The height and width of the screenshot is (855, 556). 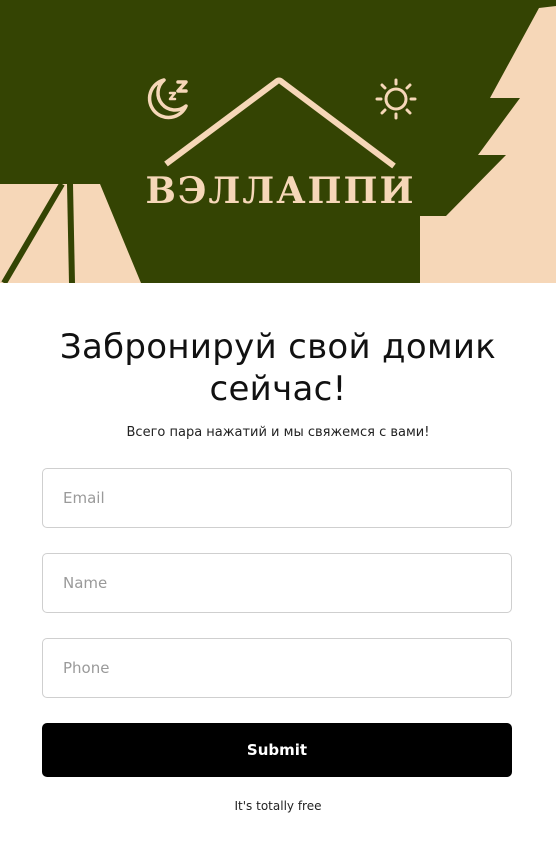 What do you see at coordinates (277, 498) in the screenshot?
I see `email-field` at bounding box center [277, 498].